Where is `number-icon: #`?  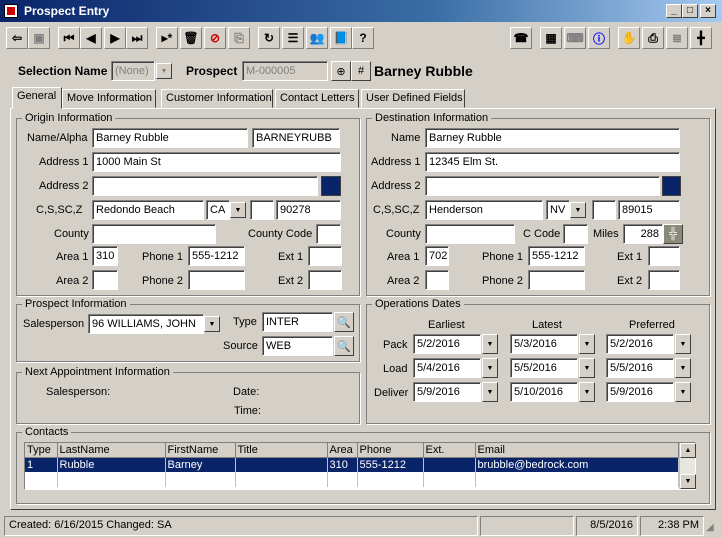 number-icon: # is located at coordinates (361, 71).